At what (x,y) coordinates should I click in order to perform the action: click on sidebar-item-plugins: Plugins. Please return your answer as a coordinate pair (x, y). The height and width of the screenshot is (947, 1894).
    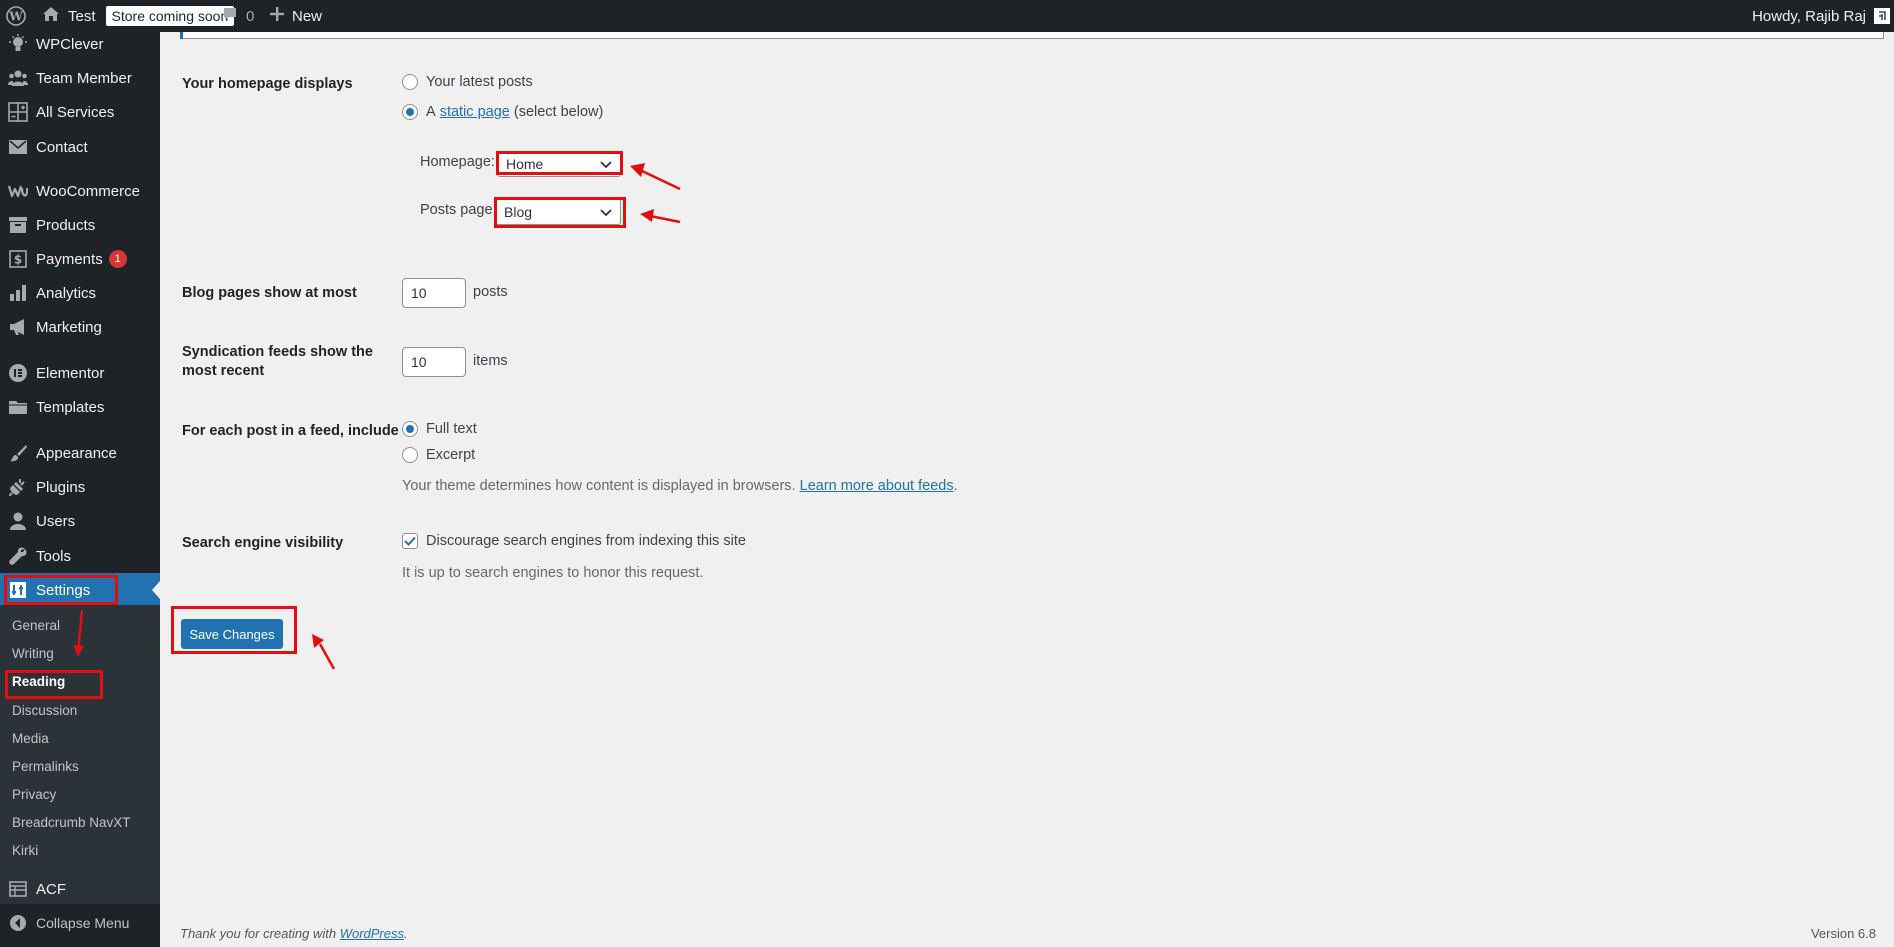
    Looking at the image, I should click on (80, 487).